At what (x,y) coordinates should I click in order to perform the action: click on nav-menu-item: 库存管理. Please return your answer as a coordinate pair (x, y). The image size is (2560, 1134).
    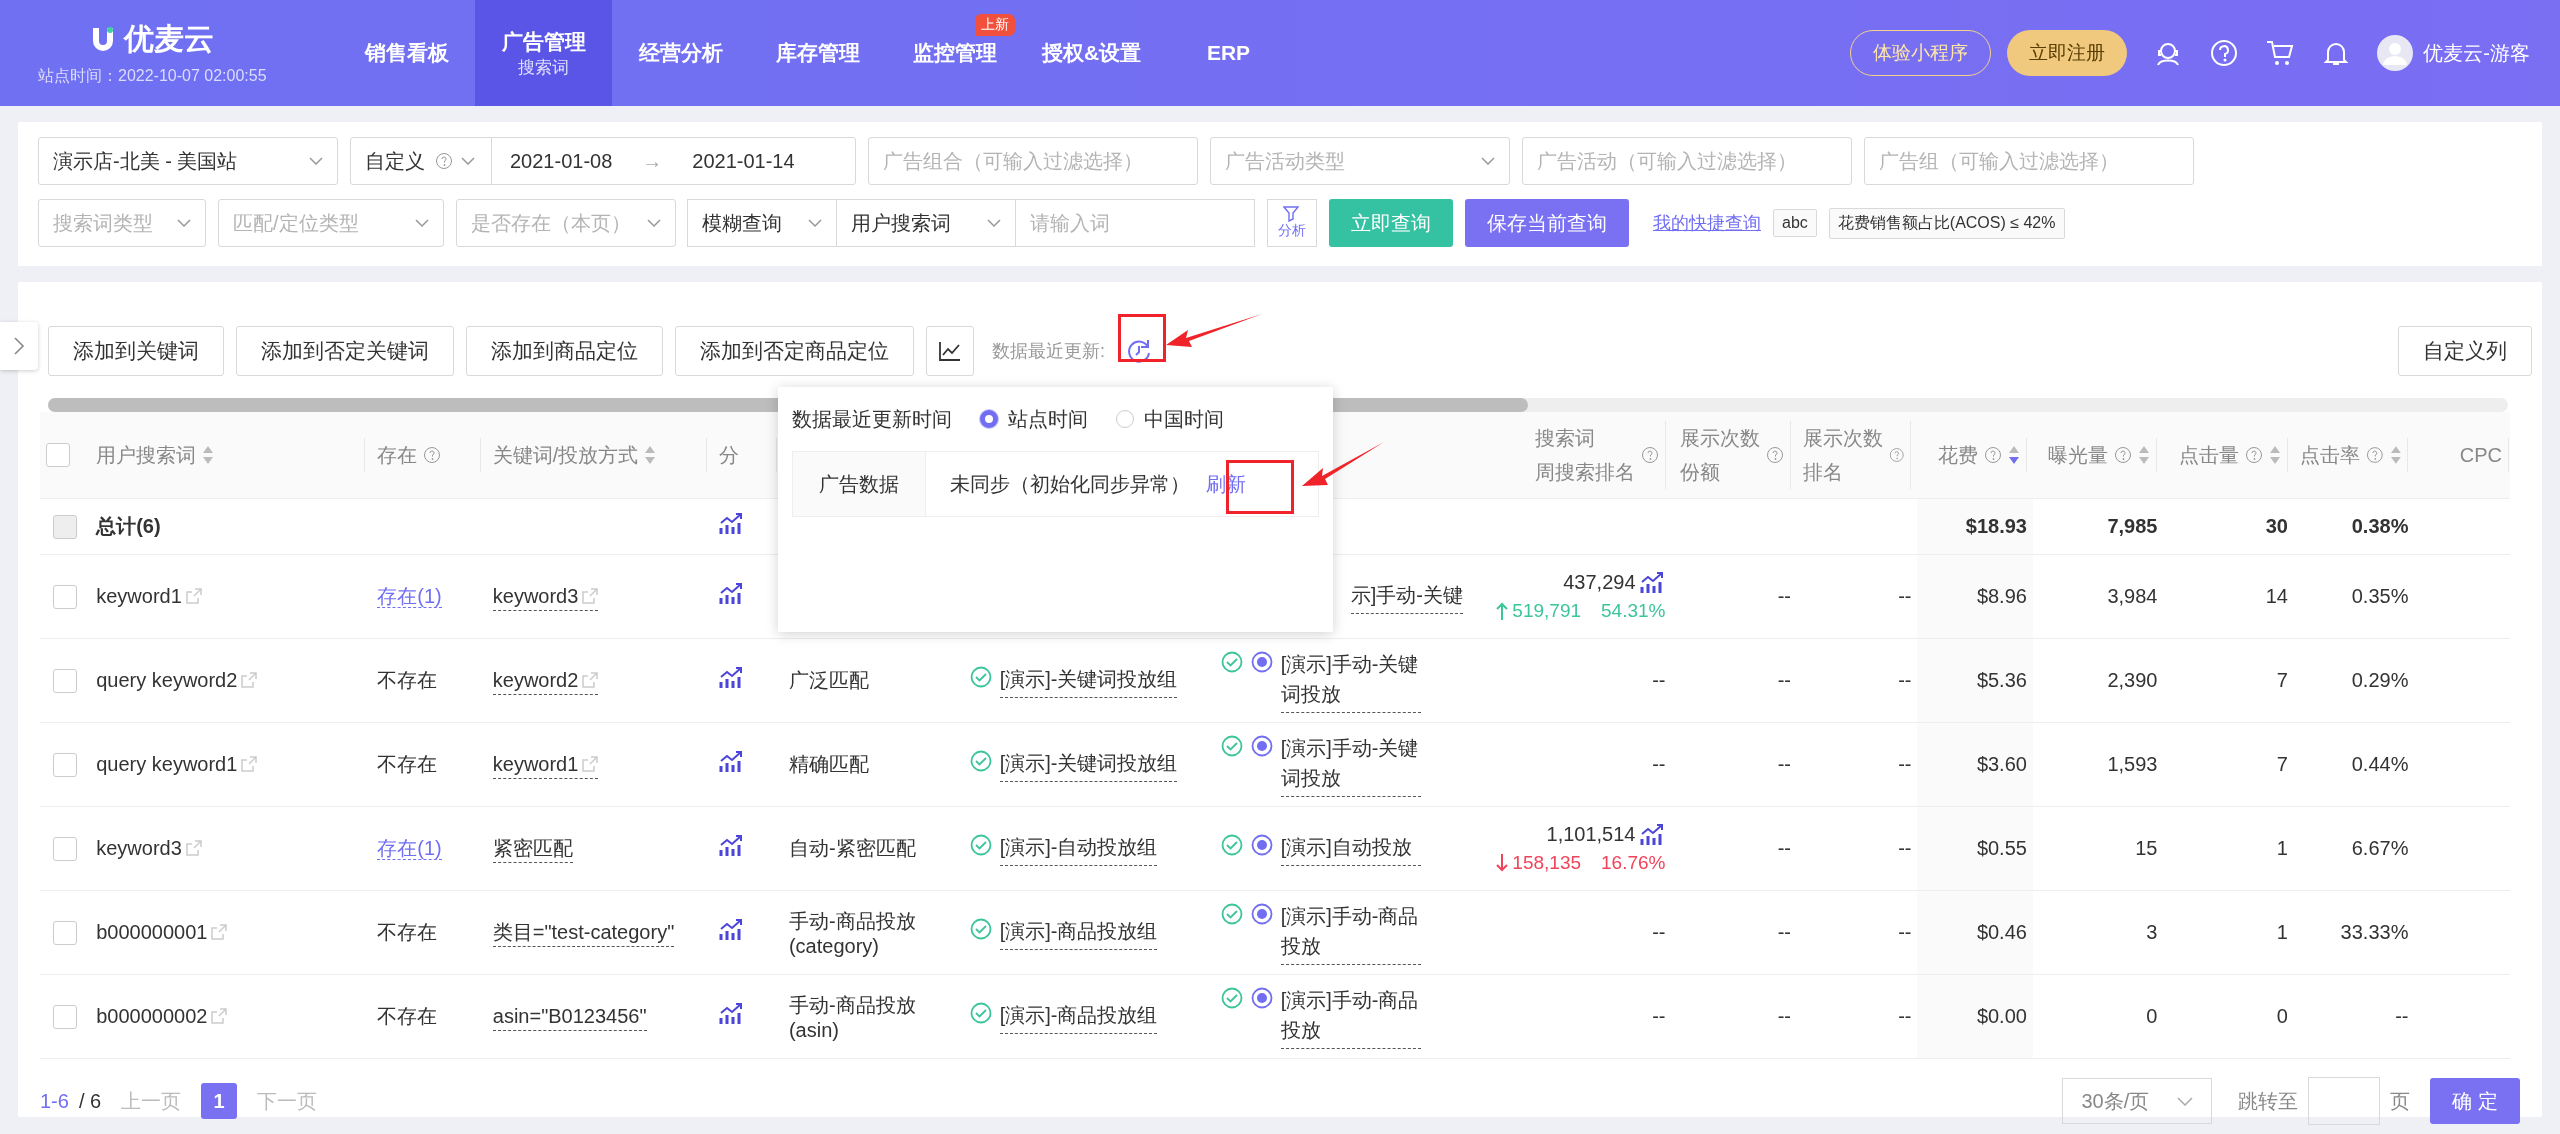
    Looking at the image, I should click on (817, 53).